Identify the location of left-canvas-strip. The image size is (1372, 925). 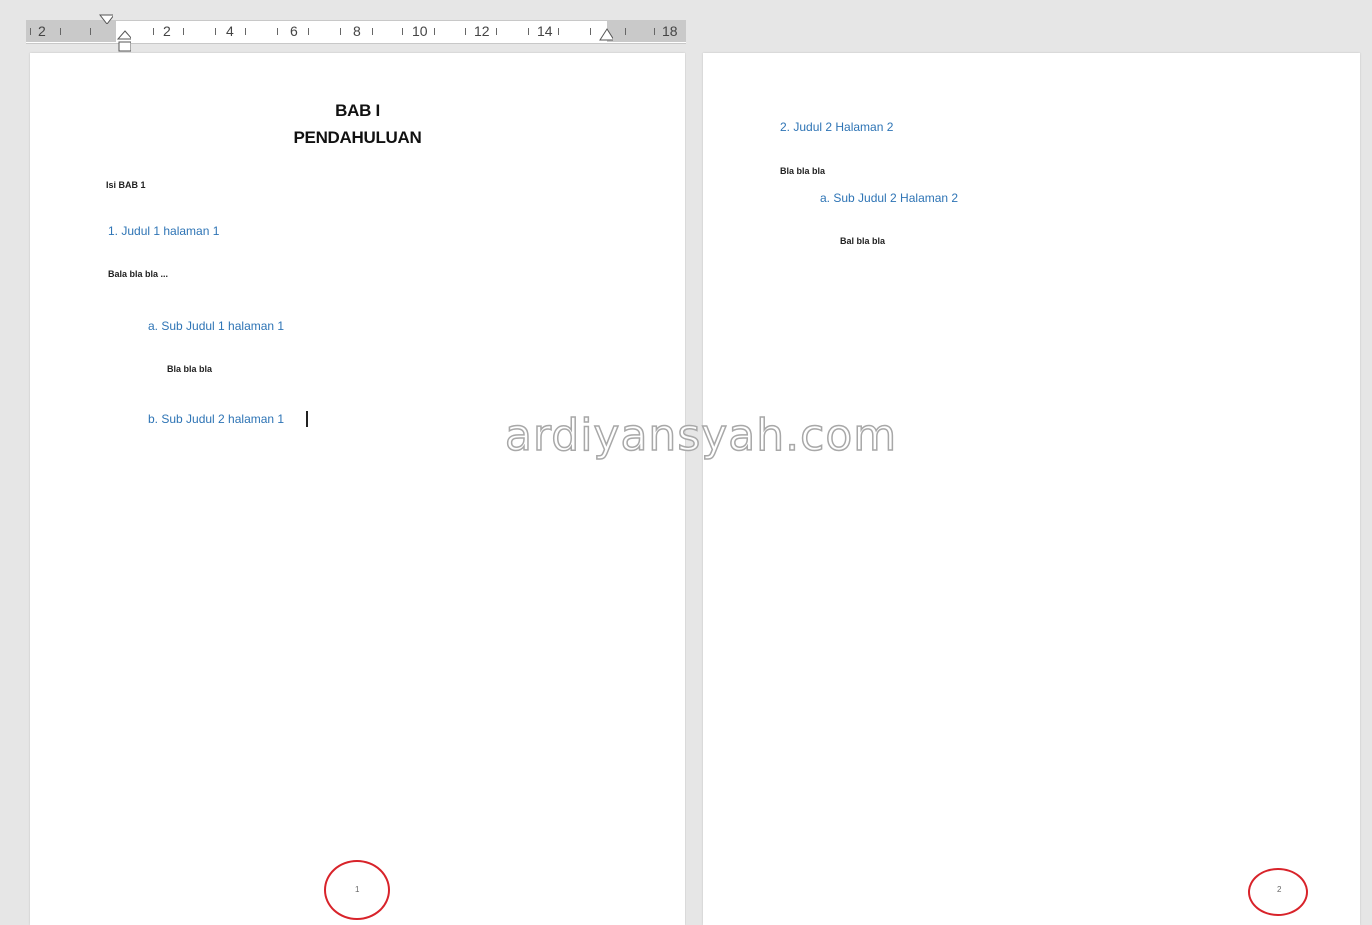
(4, 484).